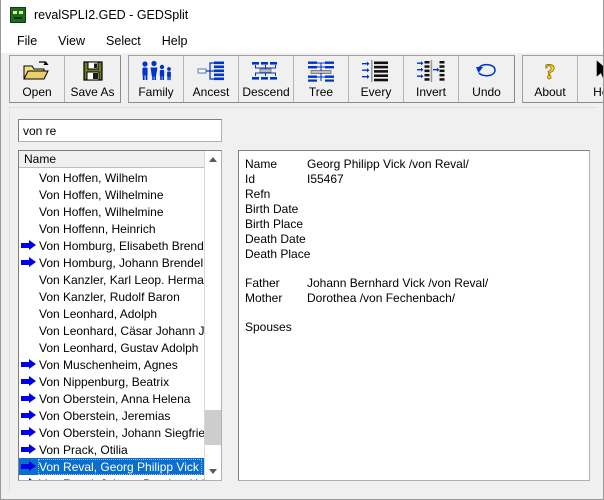 This screenshot has width=604, height=500. Describe the element at coordinates (97, 228) in the screenshot. I see `list-item-label: Von Hoffenn, Heinrich` at that location.